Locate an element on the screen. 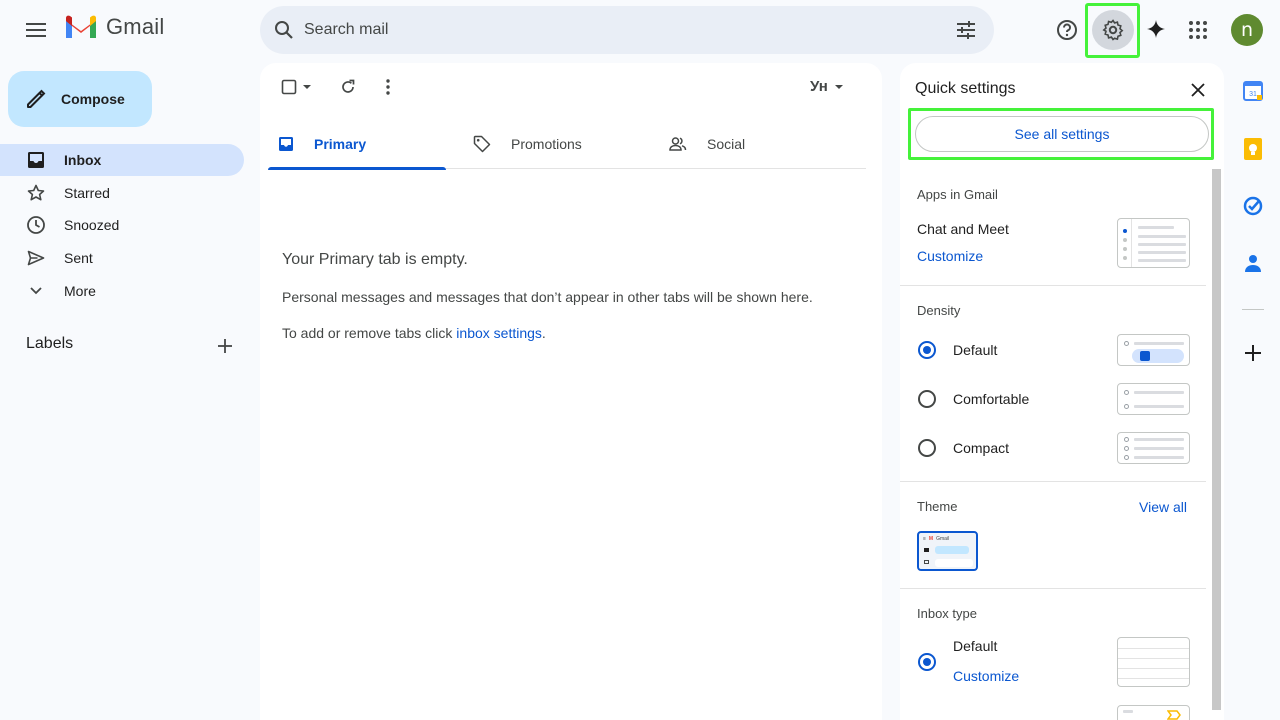  sidebar-item-label: Snoozed is located at coordinates (92, 225).